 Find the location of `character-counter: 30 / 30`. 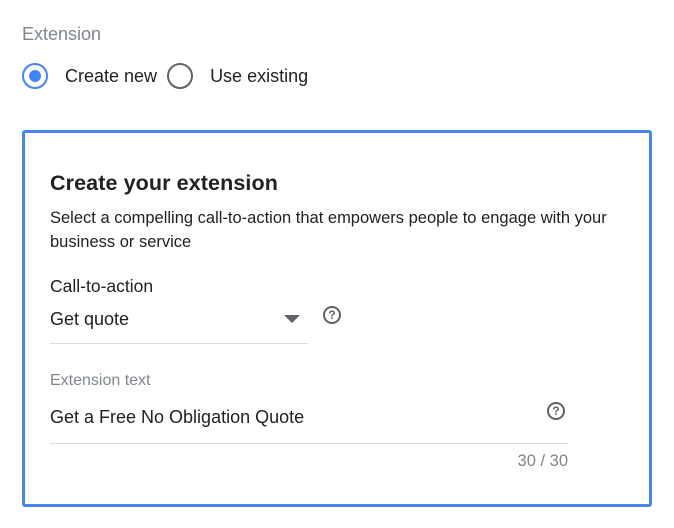

character-counter: 30 / 30 is located at coordinates (542, 461).